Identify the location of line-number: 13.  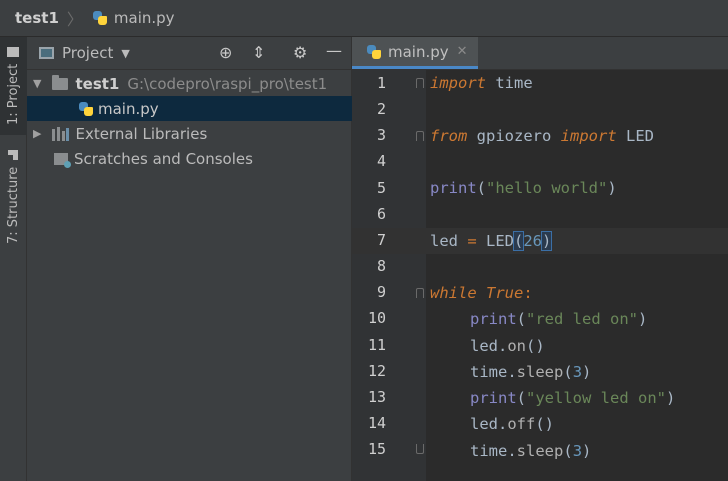
(376, 396).